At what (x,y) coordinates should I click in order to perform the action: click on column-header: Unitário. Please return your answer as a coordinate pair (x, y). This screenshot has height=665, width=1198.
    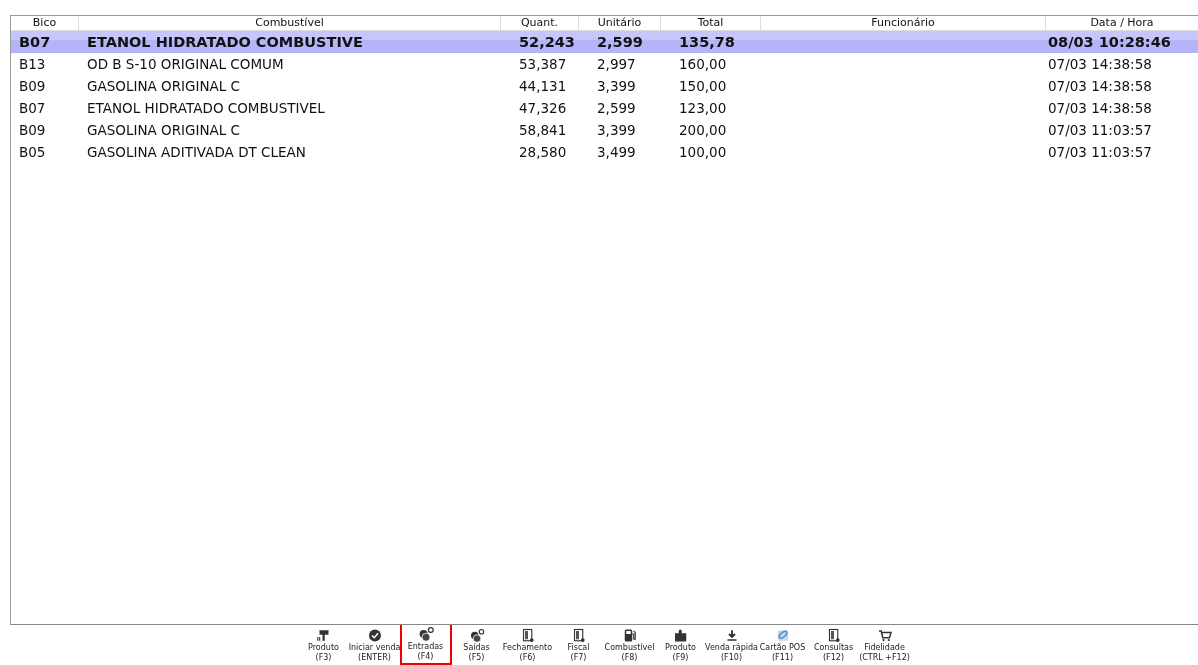
    Looking at the image, I should click on (620, 23).